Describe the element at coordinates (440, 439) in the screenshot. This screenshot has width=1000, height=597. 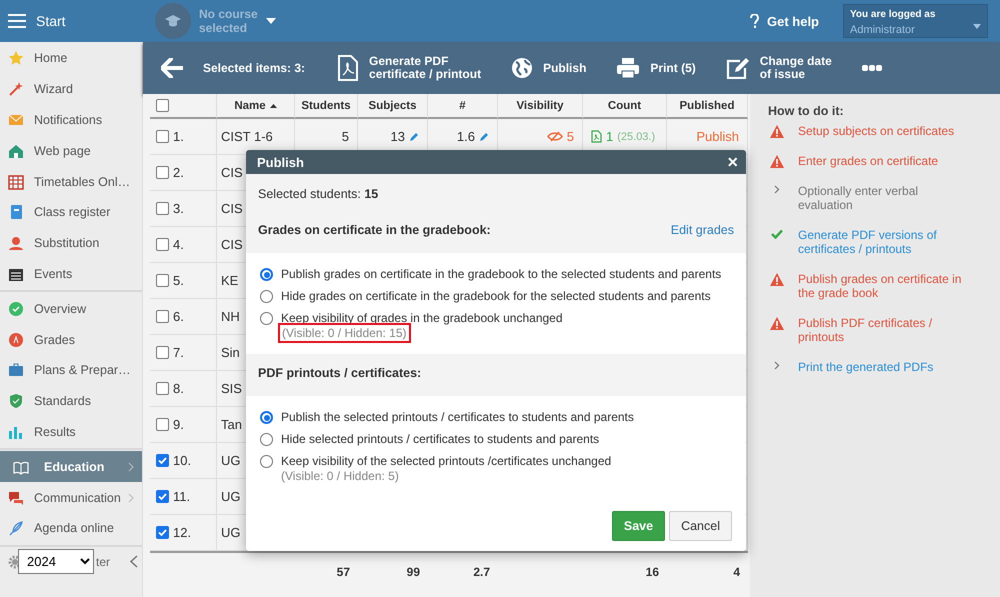
I see `option-label: Hide selected printouts / certificates to students and parents` at that location.